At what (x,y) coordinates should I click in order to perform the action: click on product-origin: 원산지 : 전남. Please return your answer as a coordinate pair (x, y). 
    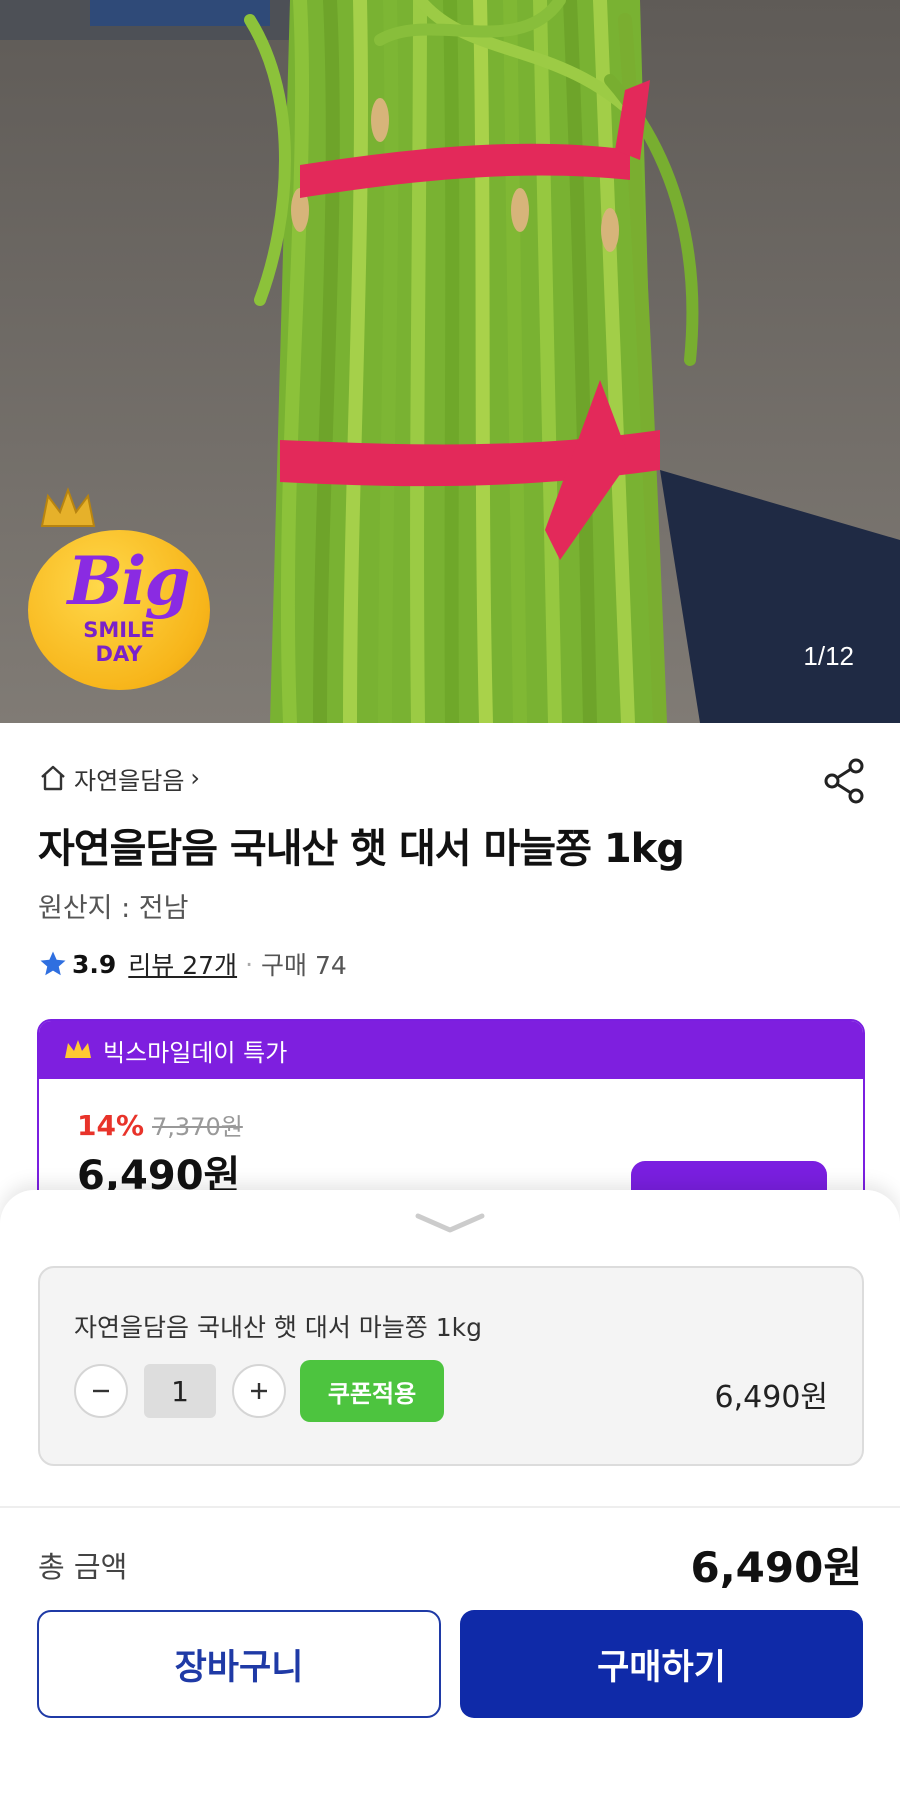
    Looking at the image, I should click on (113, 908).